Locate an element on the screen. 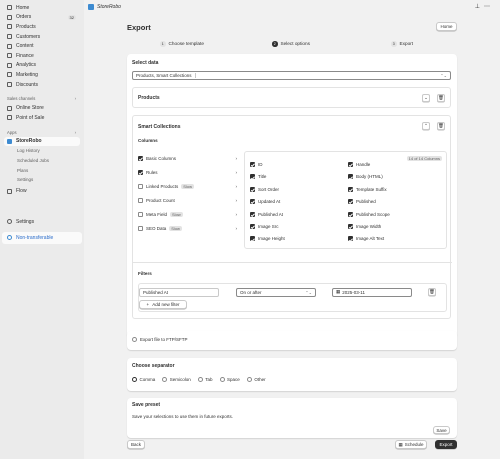 The height and width of the screenshot is (459, 500). column-option: Sort Order is located at coordinates (264, 189).